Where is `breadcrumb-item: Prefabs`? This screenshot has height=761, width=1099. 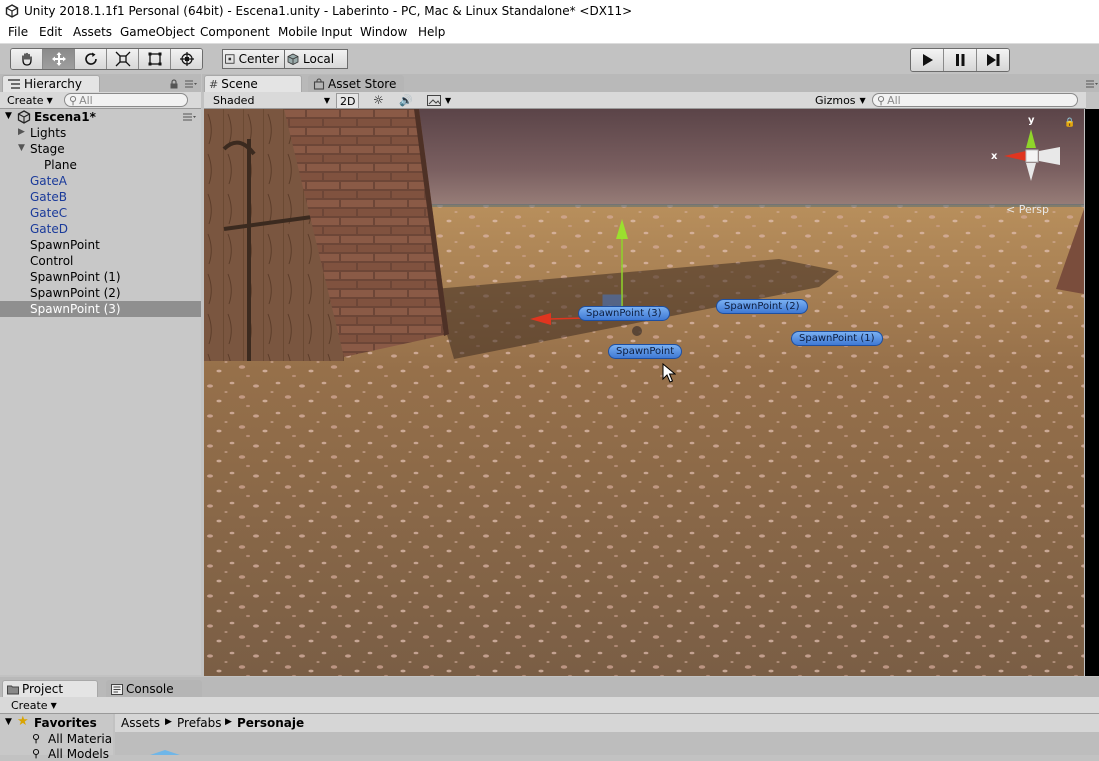 breadcrumb-item: Prefabs is located at coordinates (199, 723).